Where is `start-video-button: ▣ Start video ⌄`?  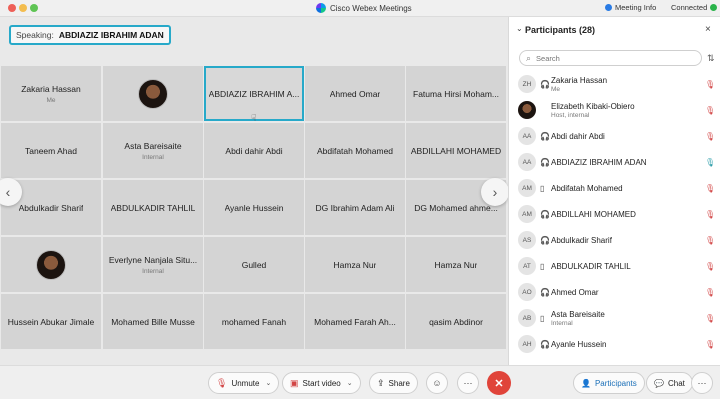
start-video-button: ▣ Start video ⌄ is located at coordinates (321, 383).